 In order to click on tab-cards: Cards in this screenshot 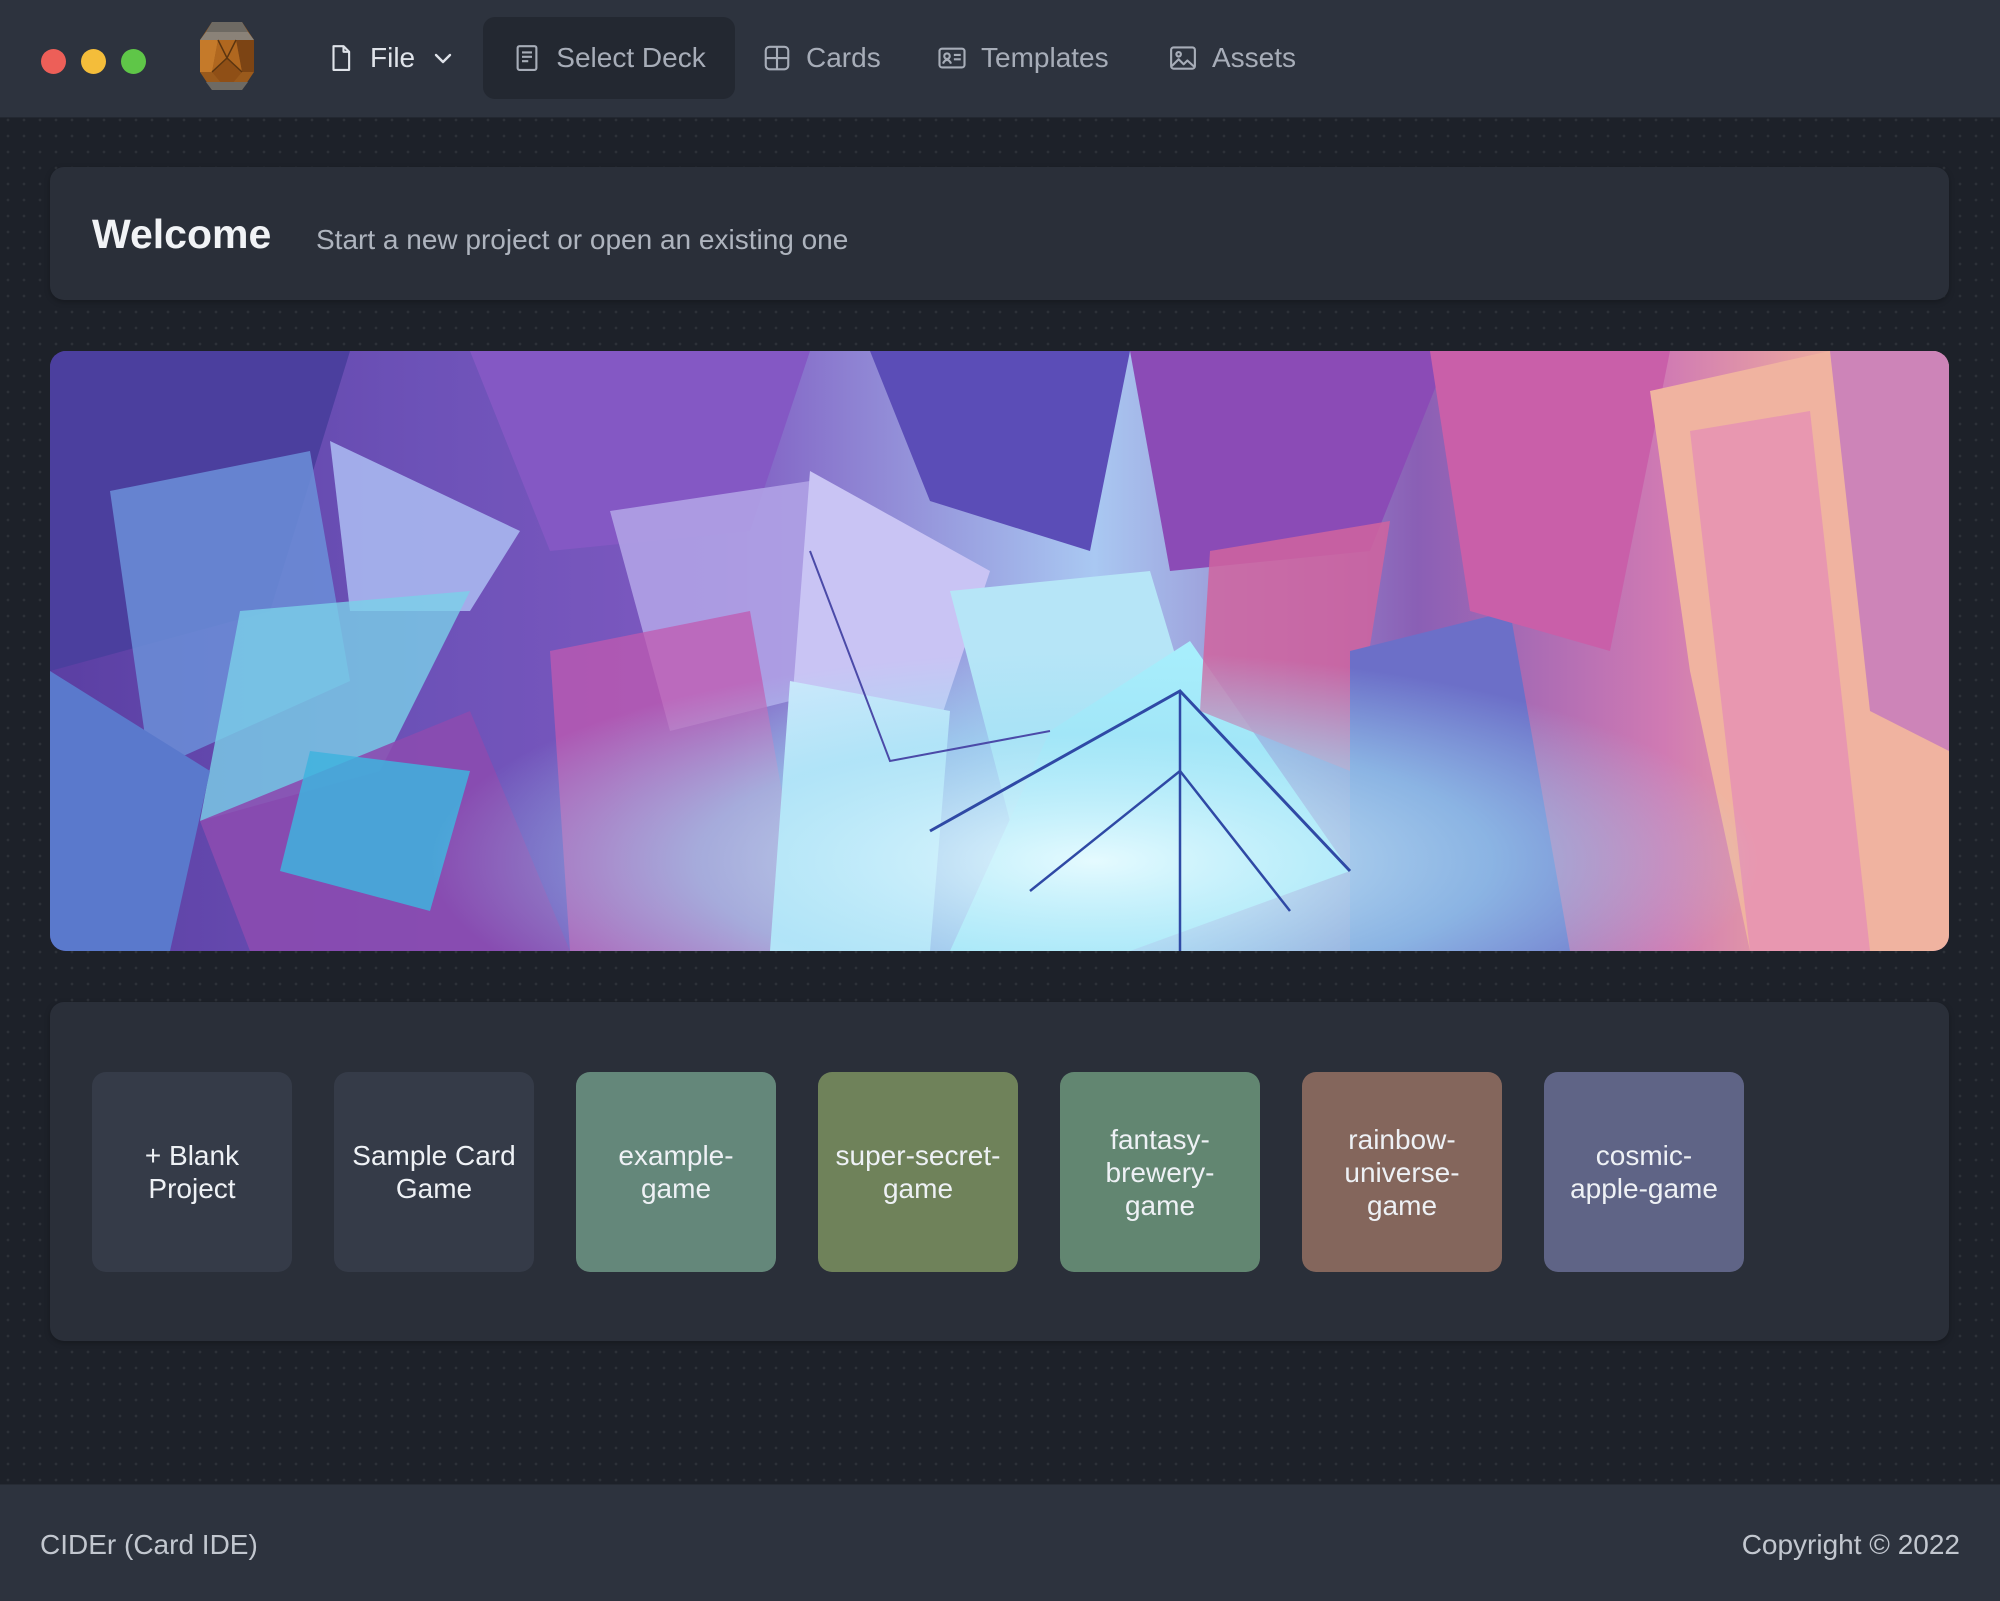, I will do `click(821, 58)`.